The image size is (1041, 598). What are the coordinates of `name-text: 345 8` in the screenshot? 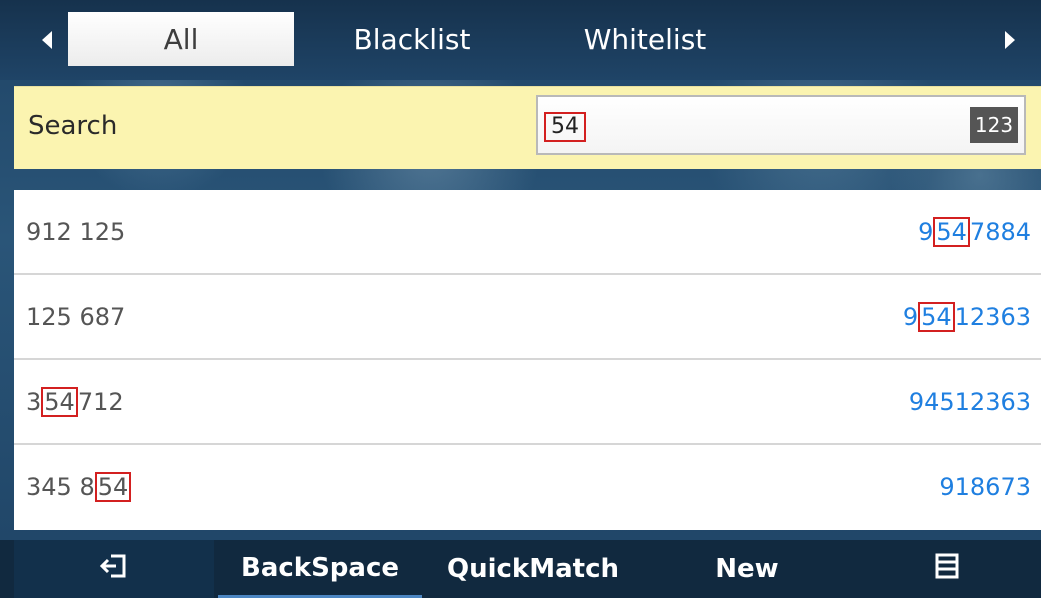 It's located at (60, 486).